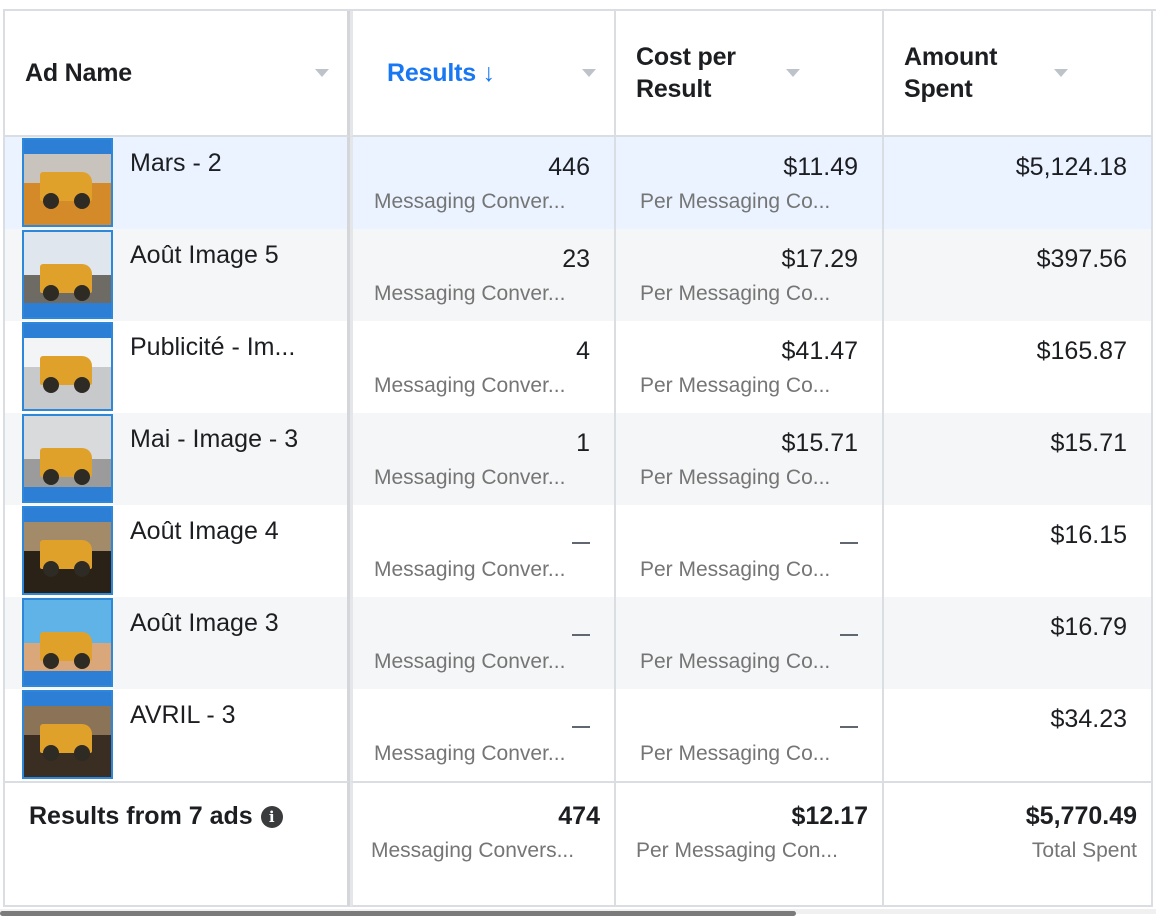 This screenshot has height=916, width=1156. Describe the element at coordinates (204, 255) in the screenshot. I see `ad-name: Août Image 5` at that location.